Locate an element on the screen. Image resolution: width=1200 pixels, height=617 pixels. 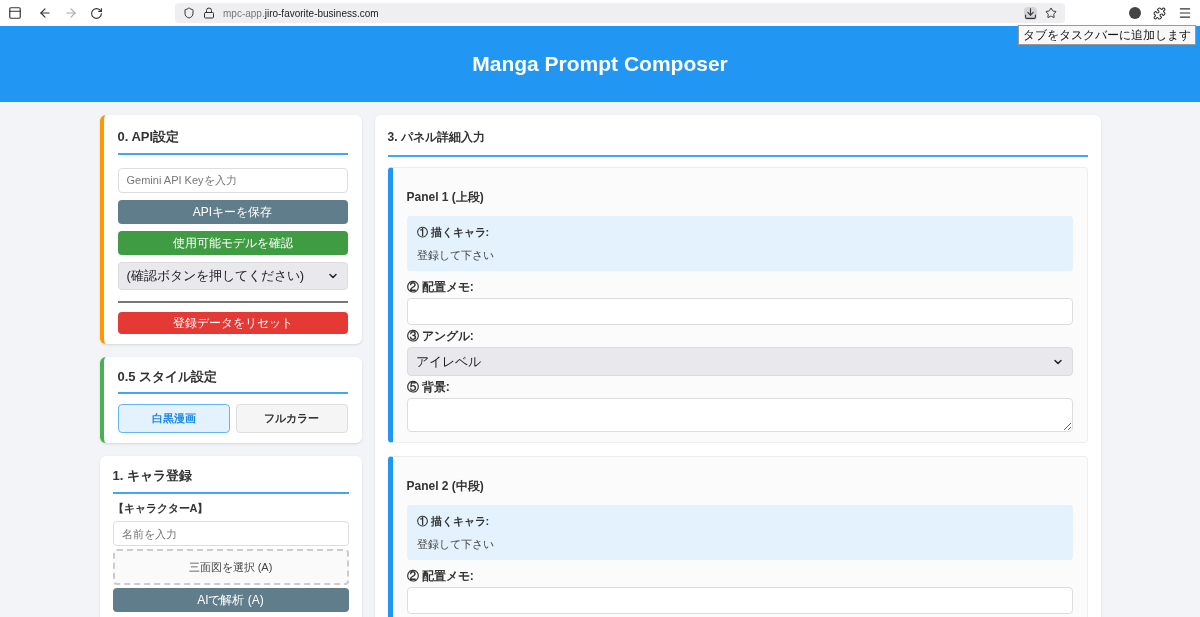
card-title: 3. パネル詳細入力 is located at coordinates (737, 142).